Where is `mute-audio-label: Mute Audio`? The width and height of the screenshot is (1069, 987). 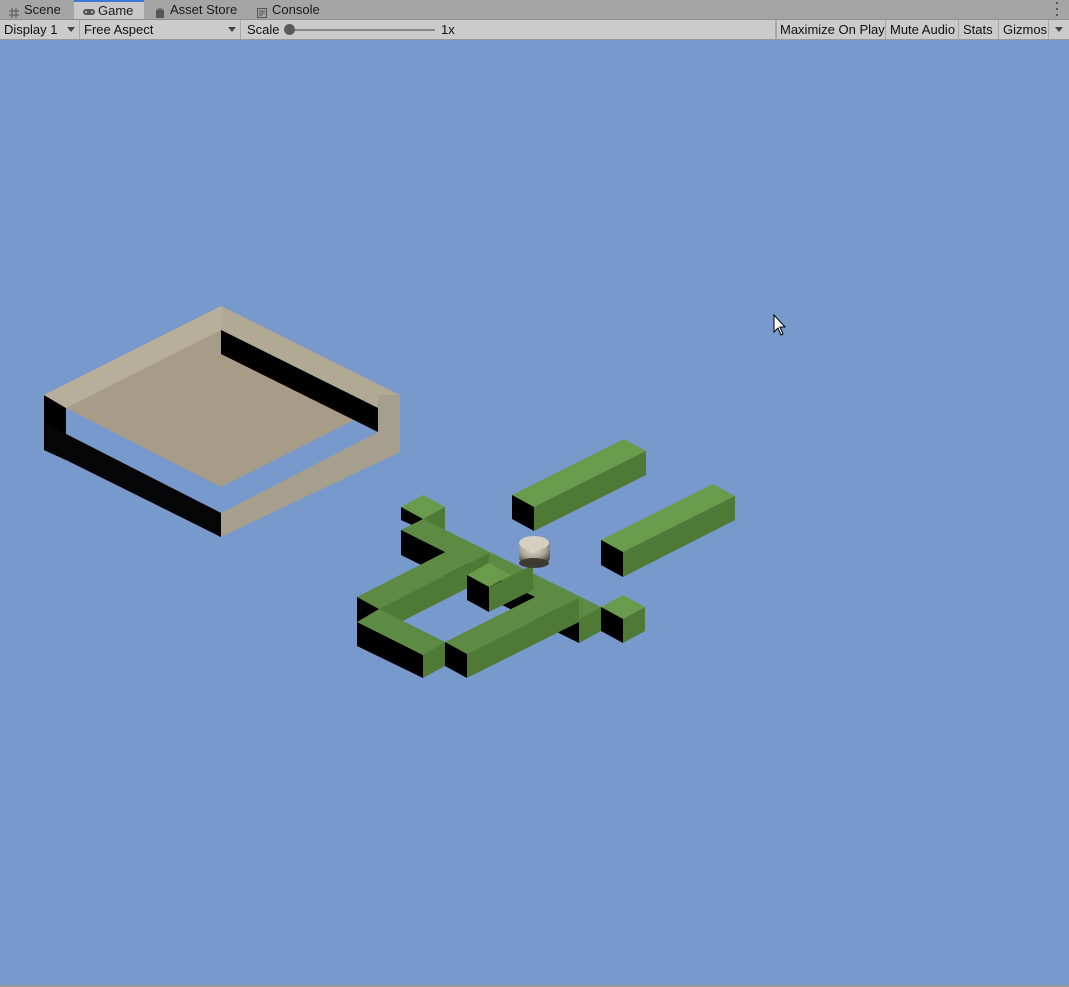 mute-audio-label: Mute Audio is located at coordinates (923, 29).